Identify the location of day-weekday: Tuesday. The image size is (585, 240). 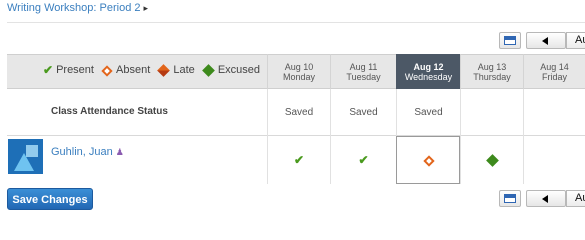
(363, 77).